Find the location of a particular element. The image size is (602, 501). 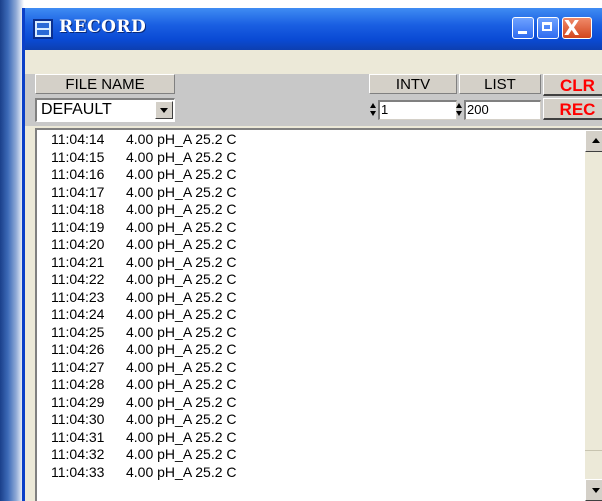

list-item: 11:04:27 4.00 pH_A 25.2 C is located at coordinates (144, 368).